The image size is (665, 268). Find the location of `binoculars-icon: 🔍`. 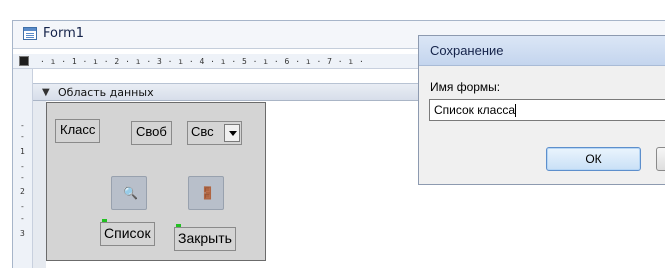

binoculars-icon: 🔍 is located at coordinates (130, 193).